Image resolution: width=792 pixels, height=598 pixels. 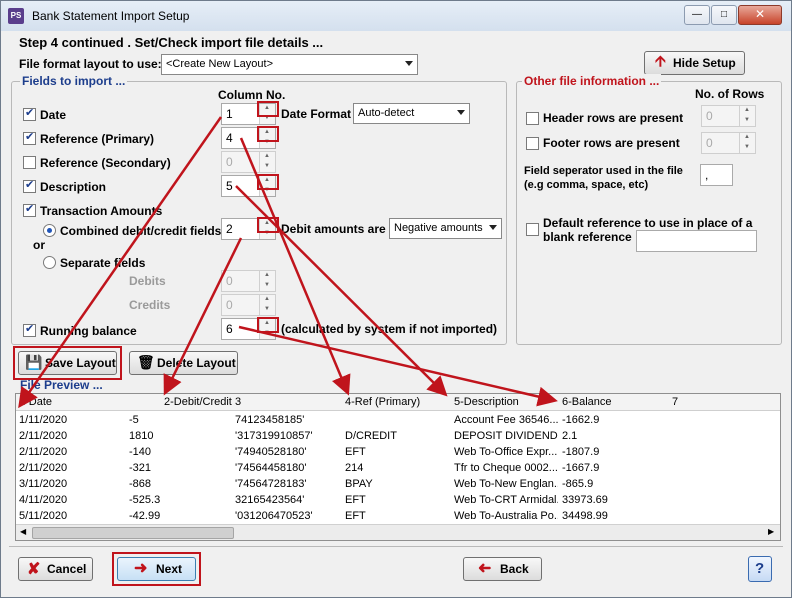 I want to click on arrow-ref, so click(x=295, y=266).